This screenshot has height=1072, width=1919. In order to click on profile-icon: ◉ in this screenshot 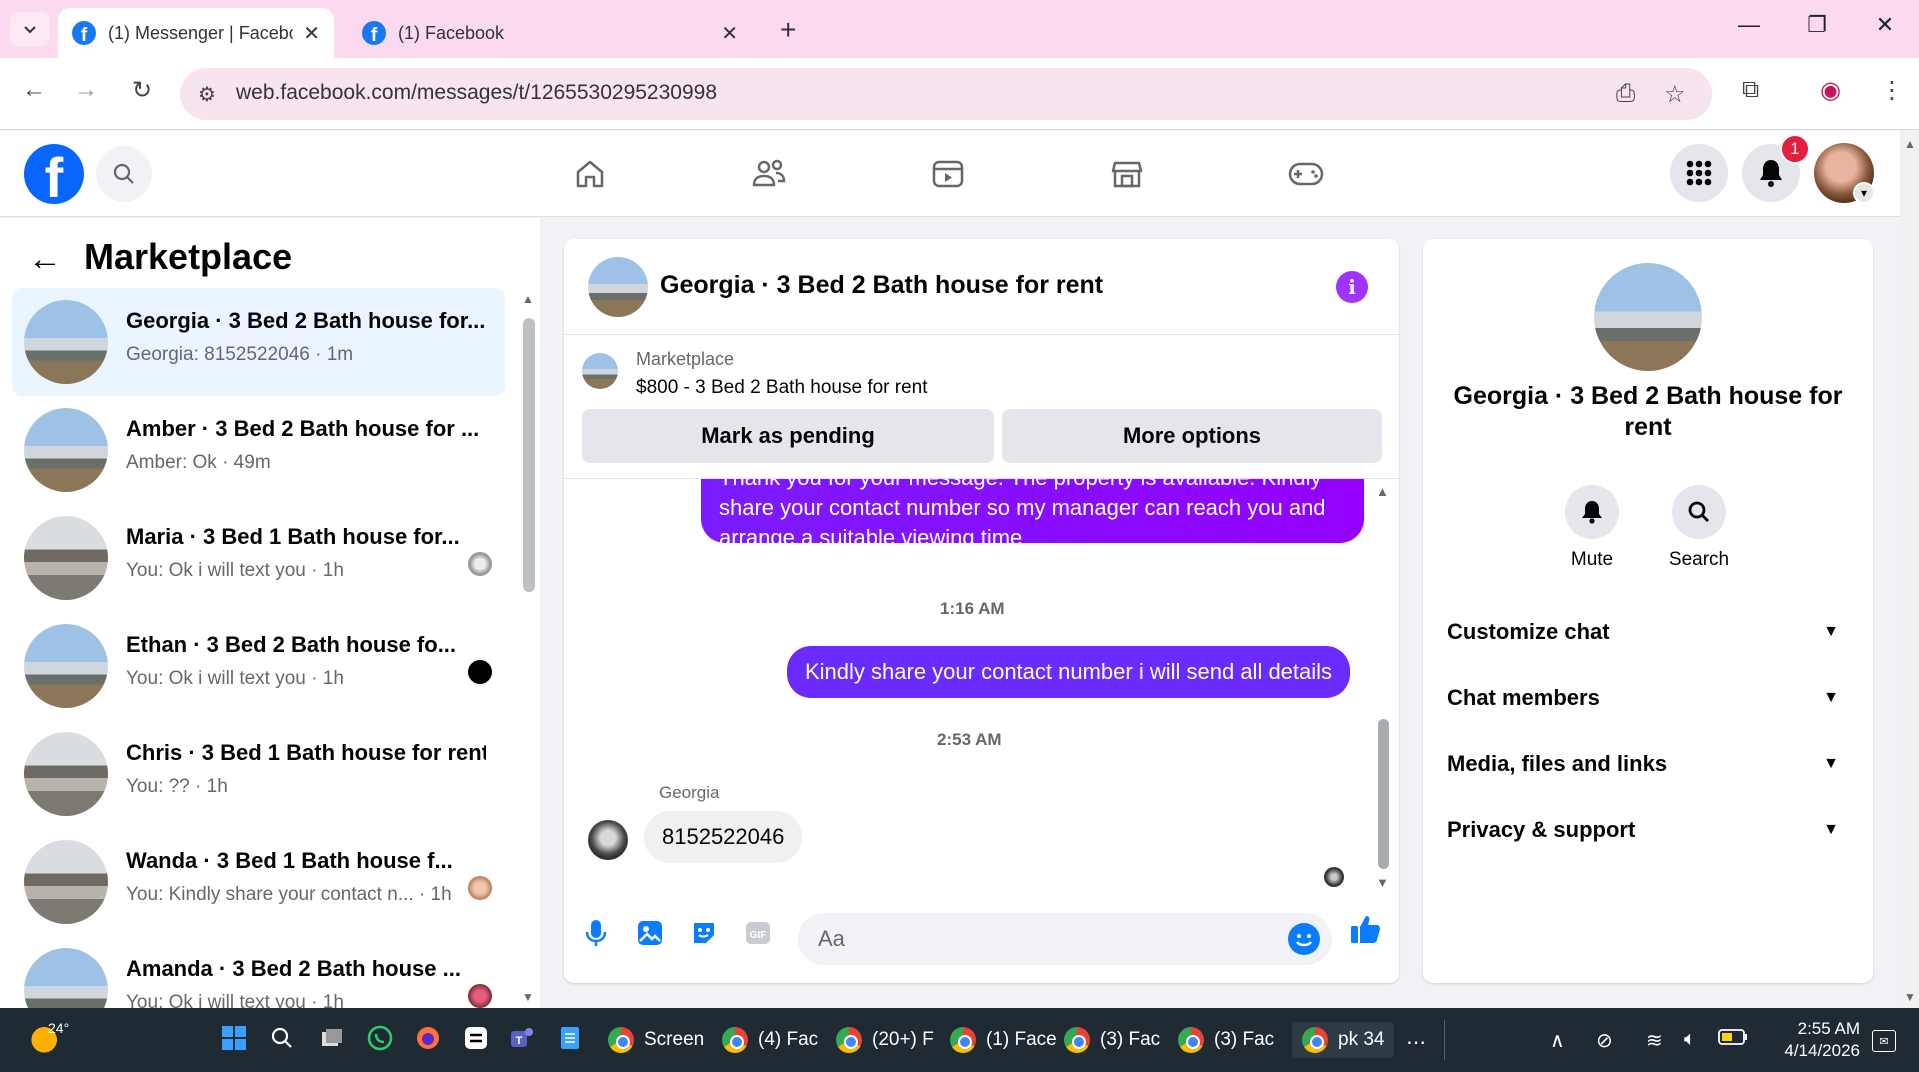, I will do `click(1830, 90)`.